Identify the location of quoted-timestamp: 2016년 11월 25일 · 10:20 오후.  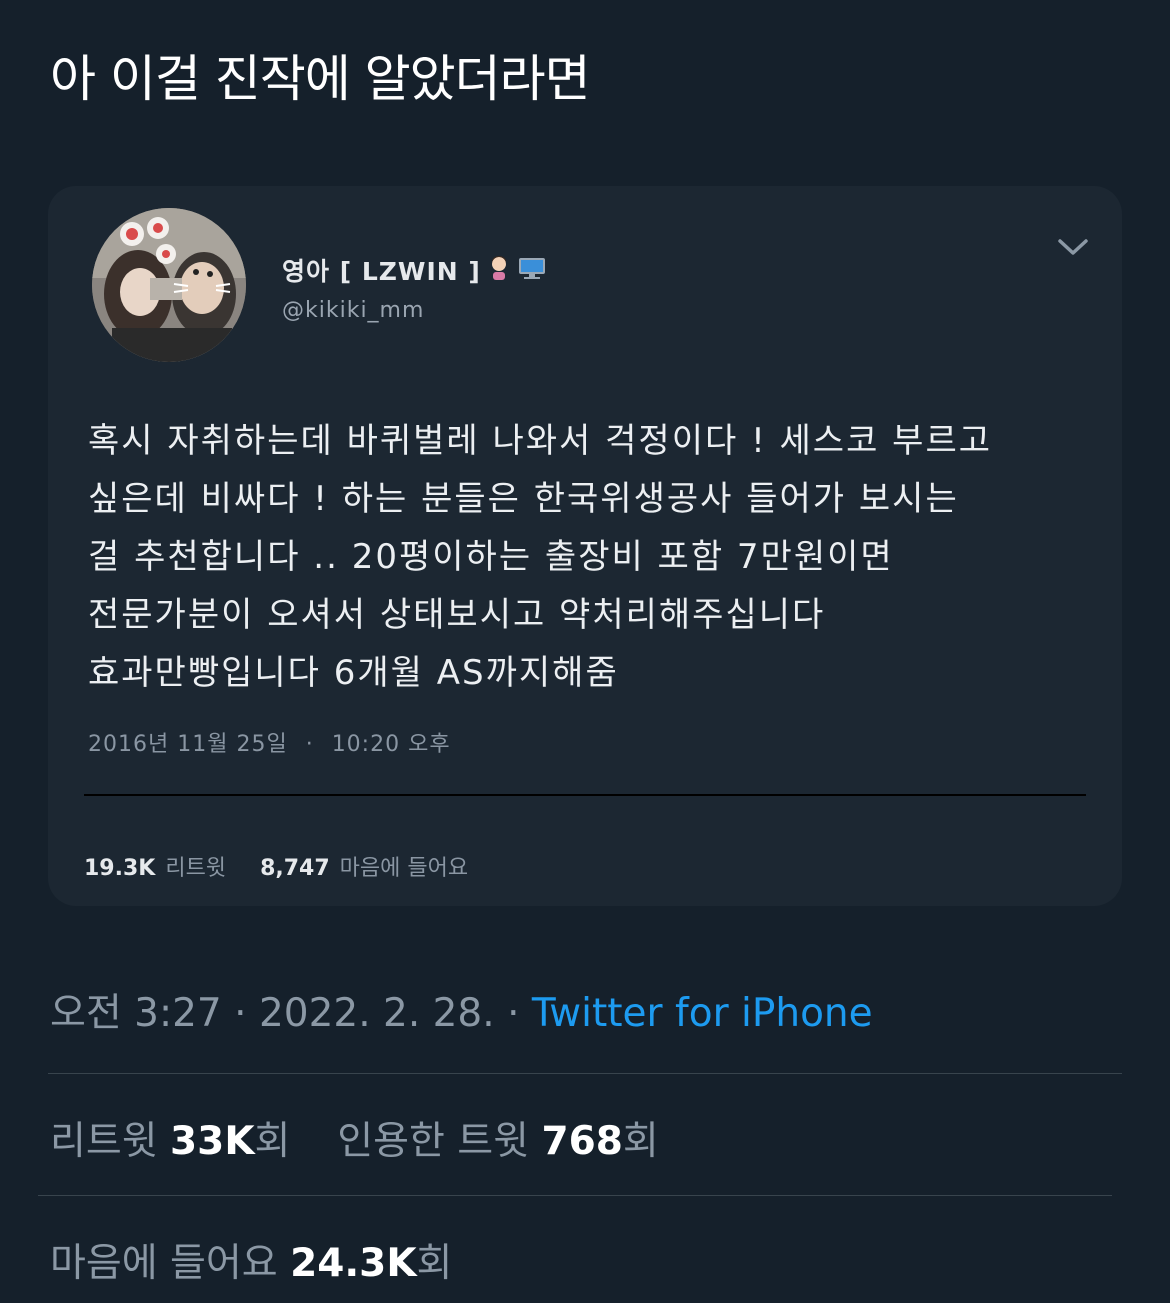
(269, 742).